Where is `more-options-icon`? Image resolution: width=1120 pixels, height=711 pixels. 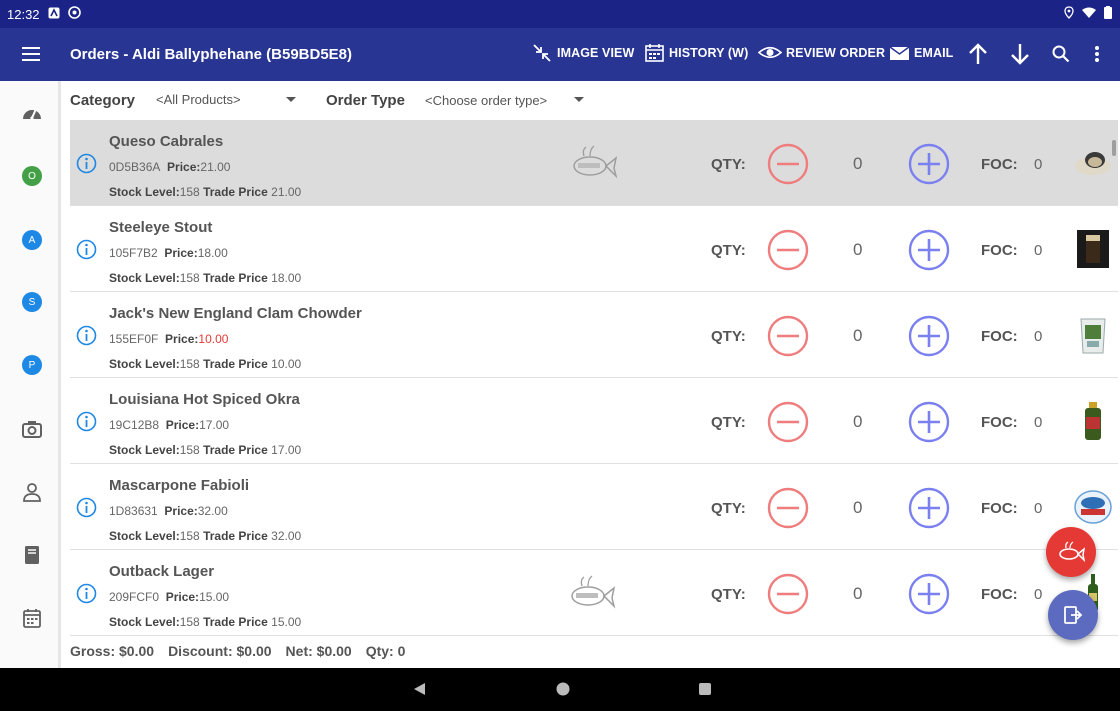 more-options-icon is located at coordinates (1097, 56).